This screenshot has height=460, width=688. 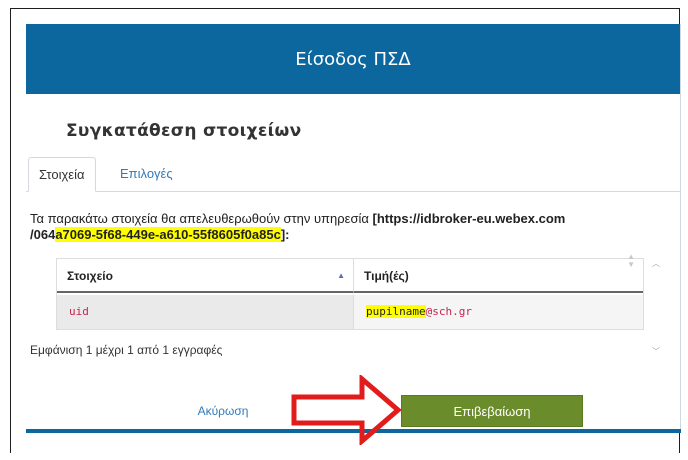 What do you see at coordinates (43, 234) in the screenshot?
I see `service-url-id: /064` at bounding box center [43, 234].